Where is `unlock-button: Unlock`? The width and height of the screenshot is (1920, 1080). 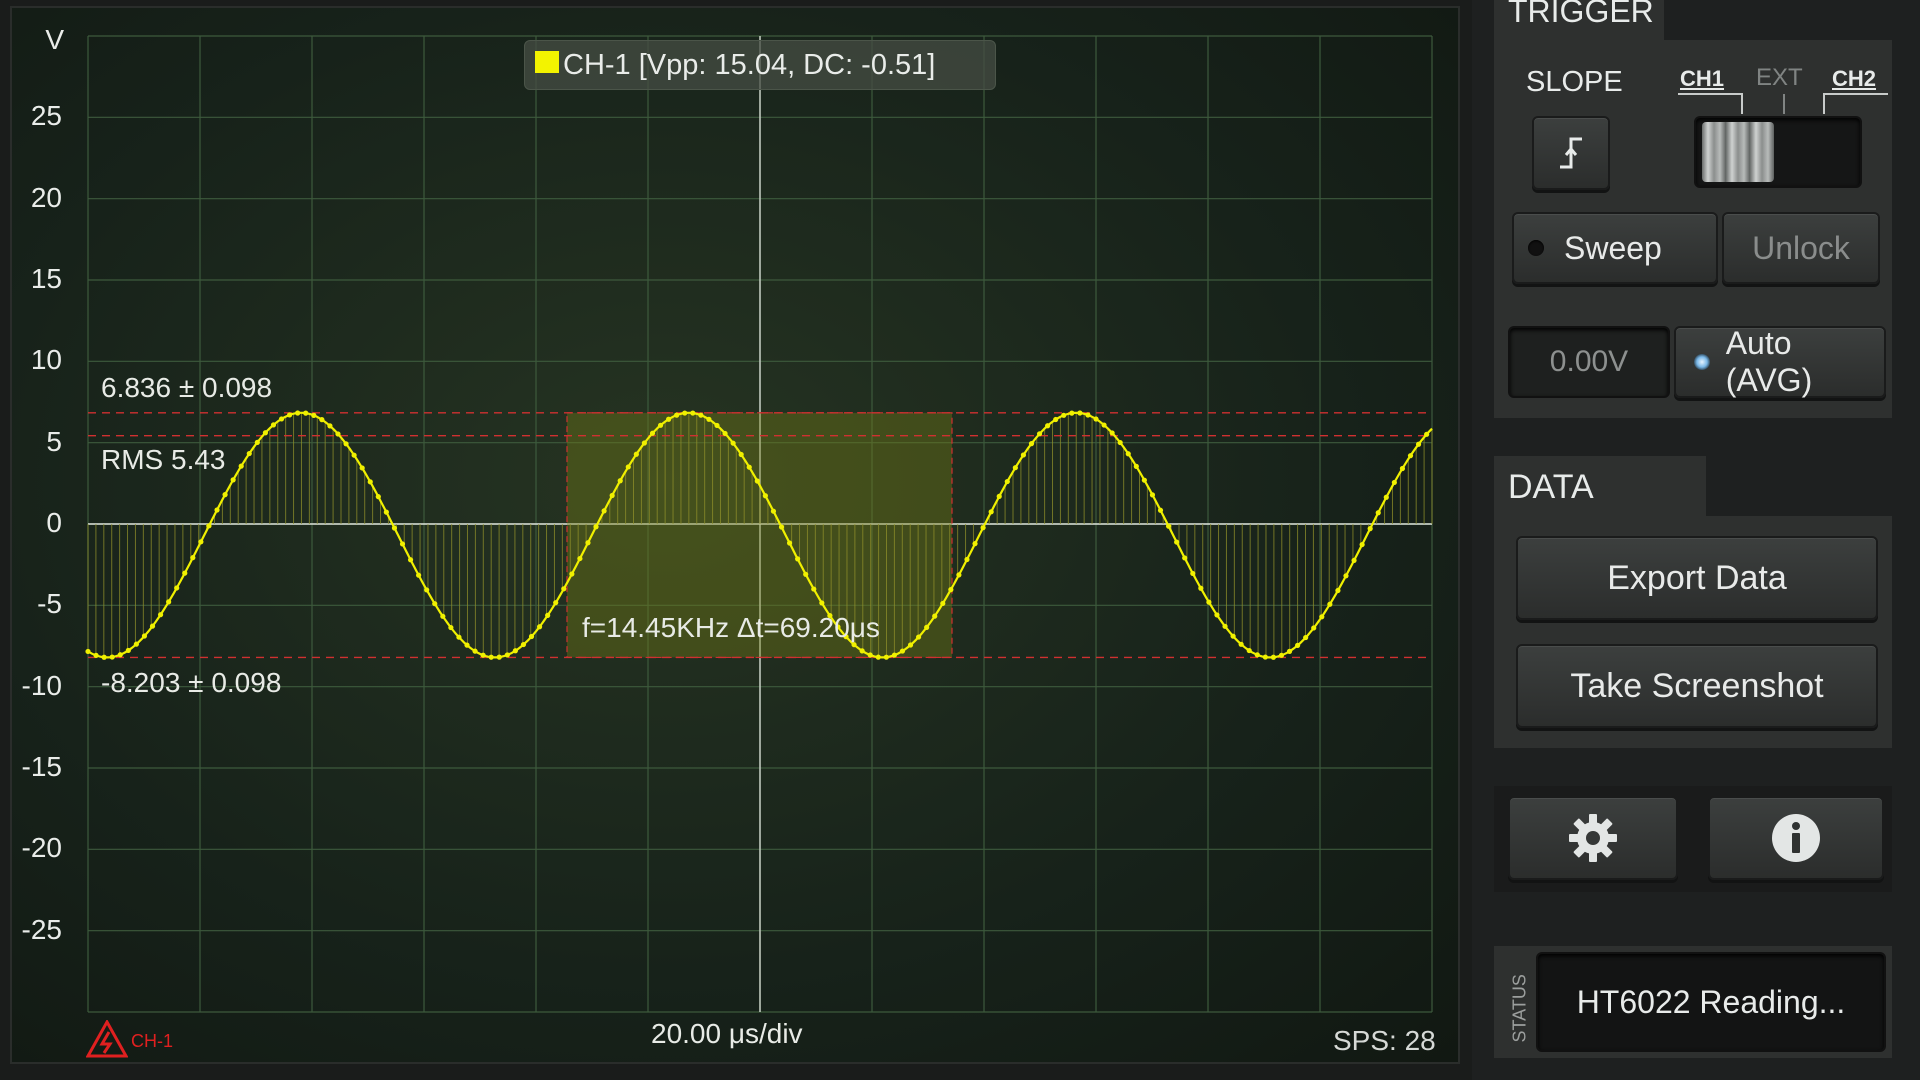
unlock-button: Unlock is located at coordinates (1801, 248).